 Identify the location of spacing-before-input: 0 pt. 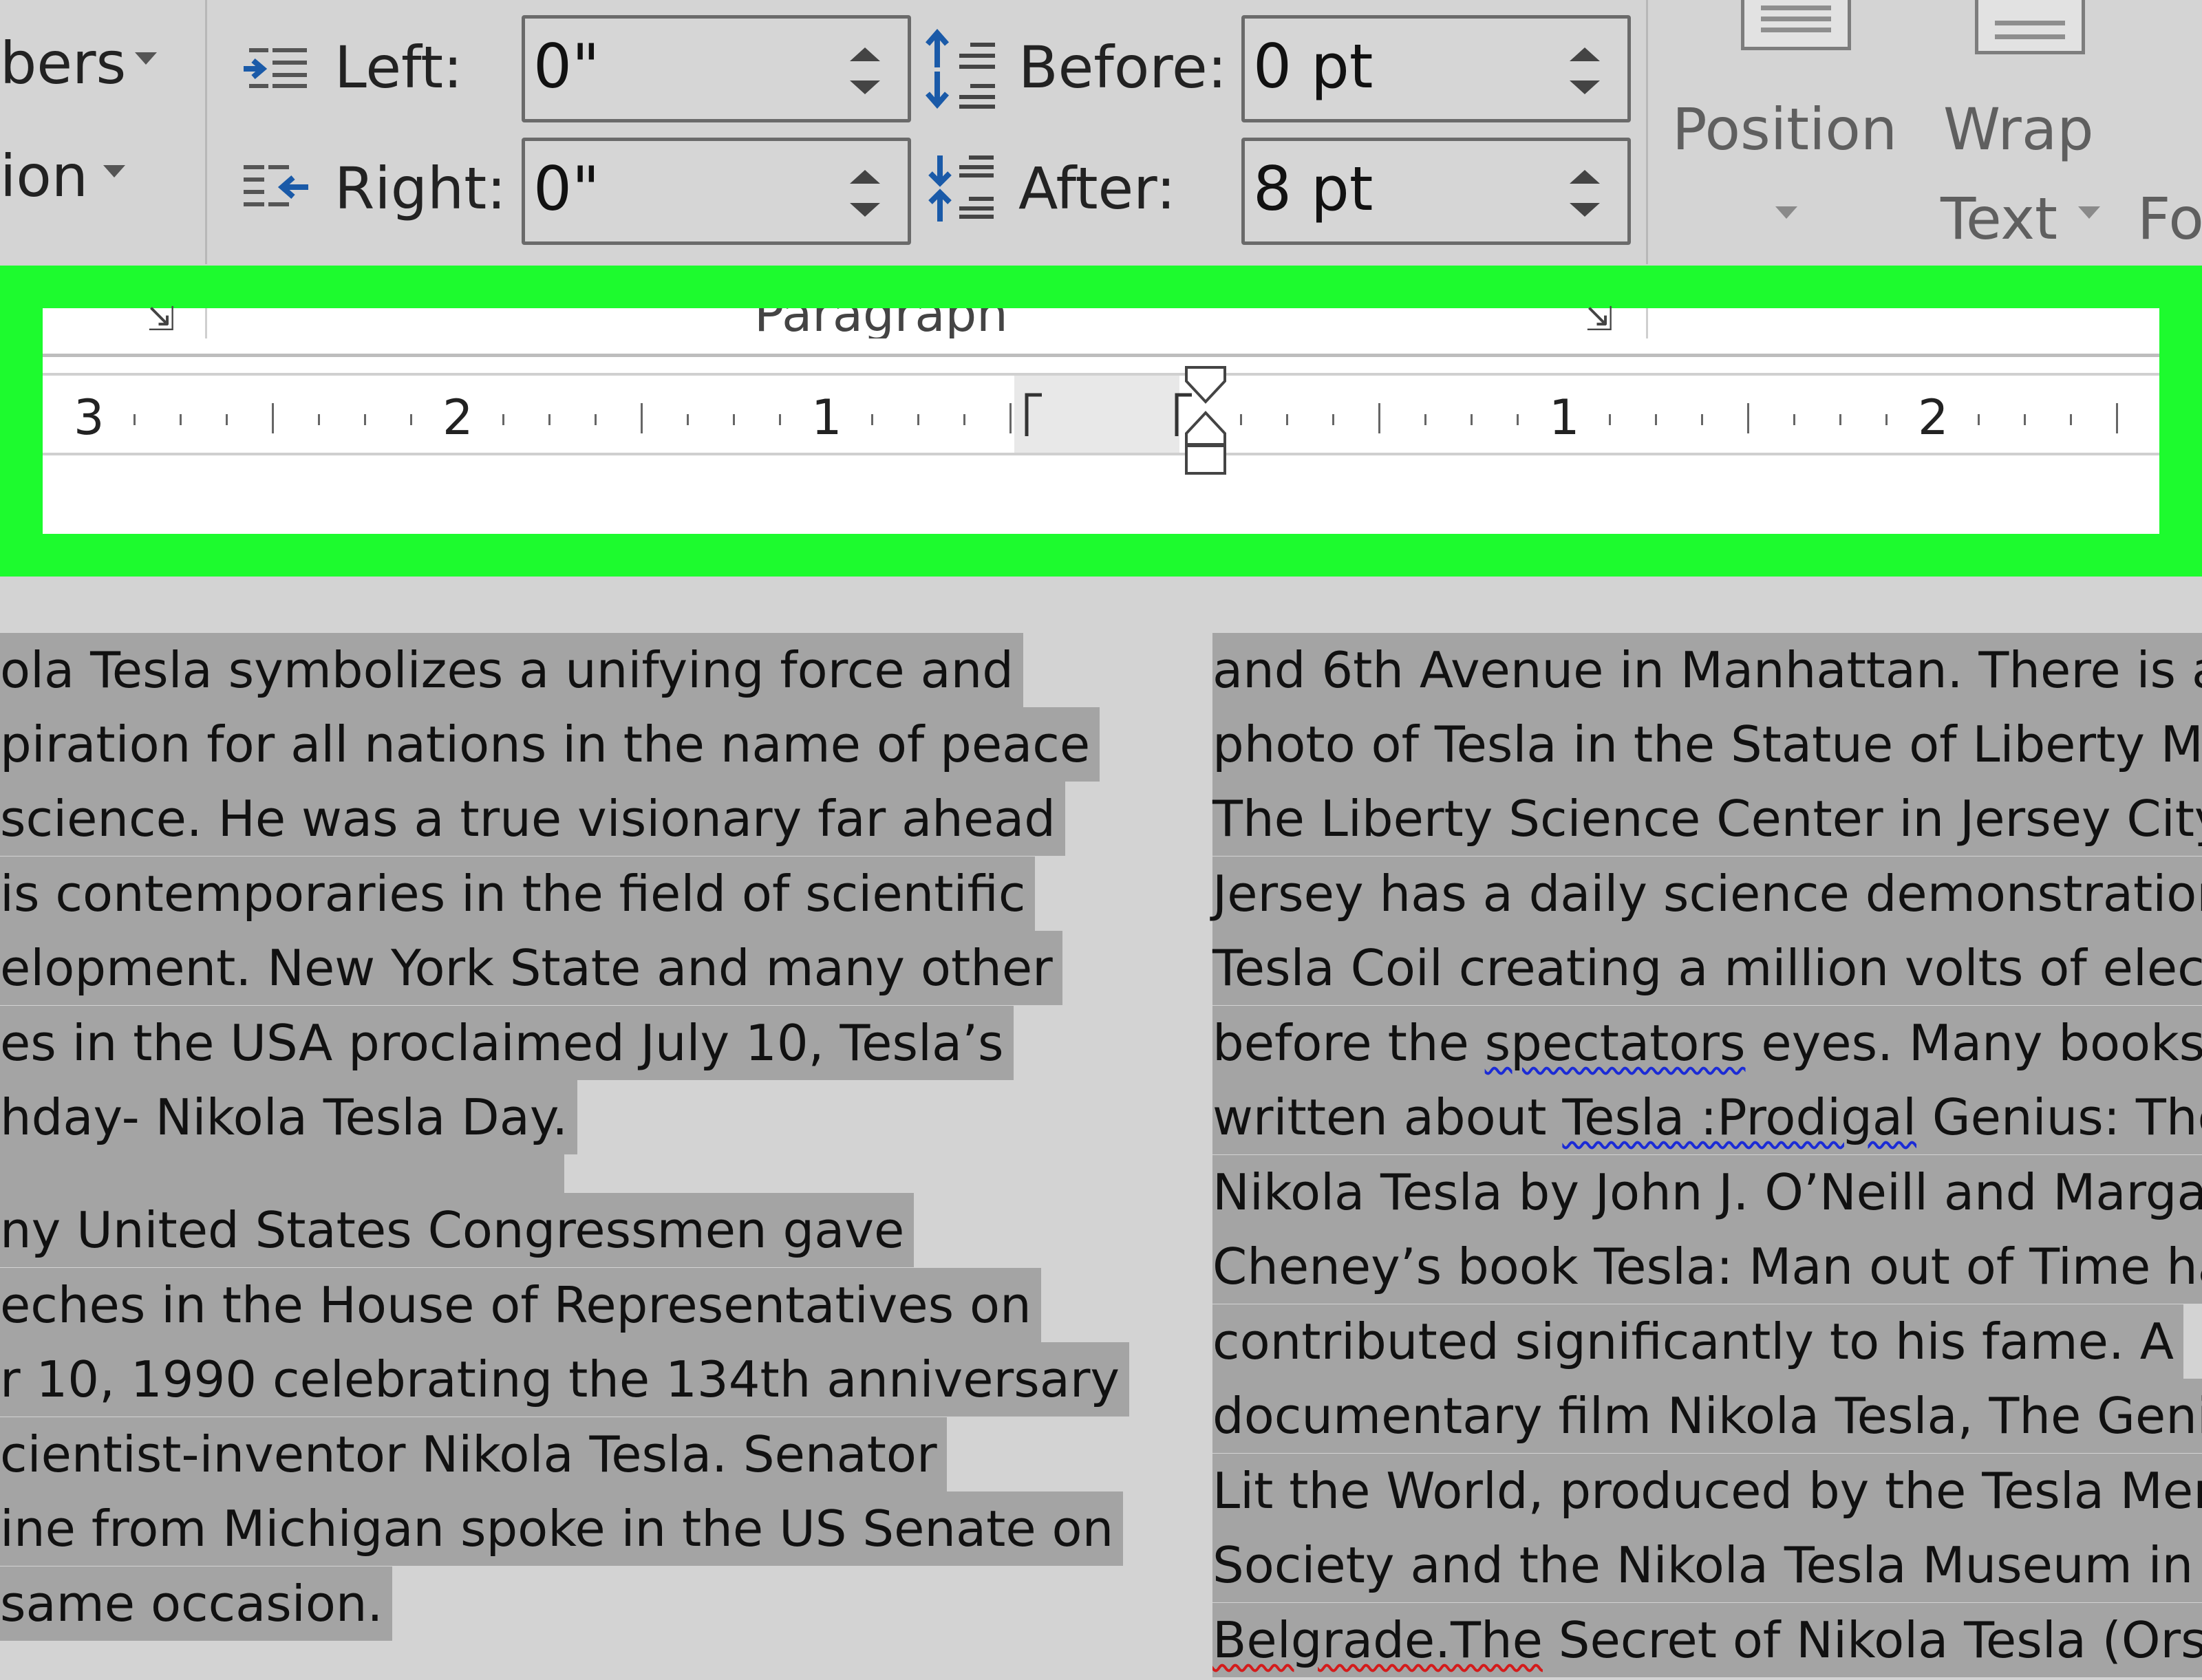
(1436, 68).